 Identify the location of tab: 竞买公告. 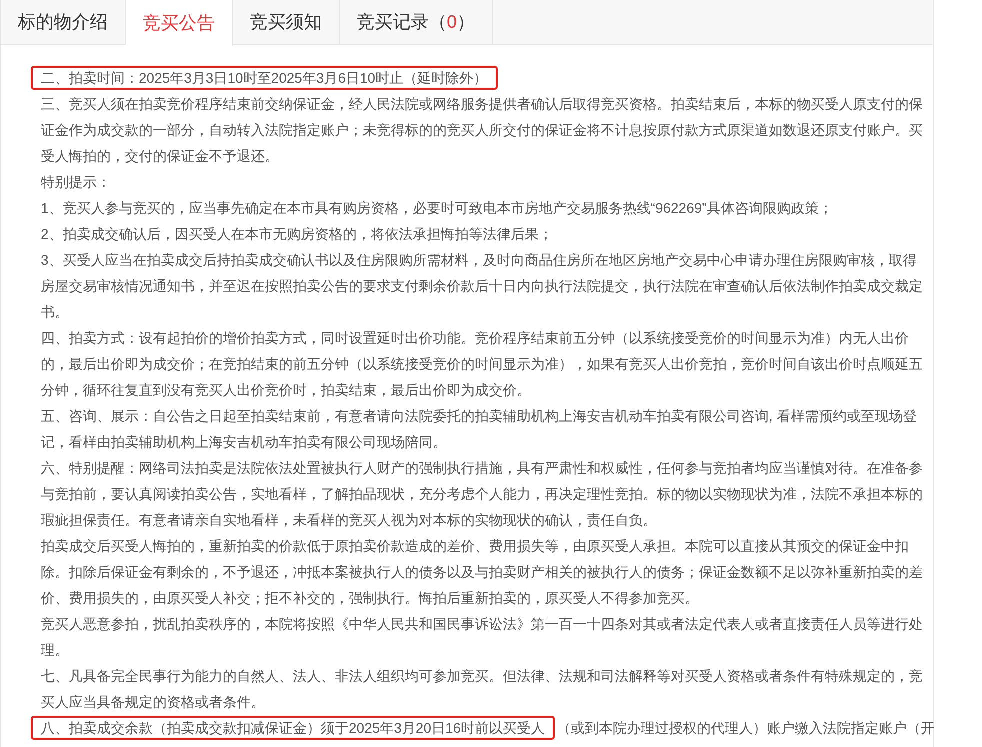
(179, 23).